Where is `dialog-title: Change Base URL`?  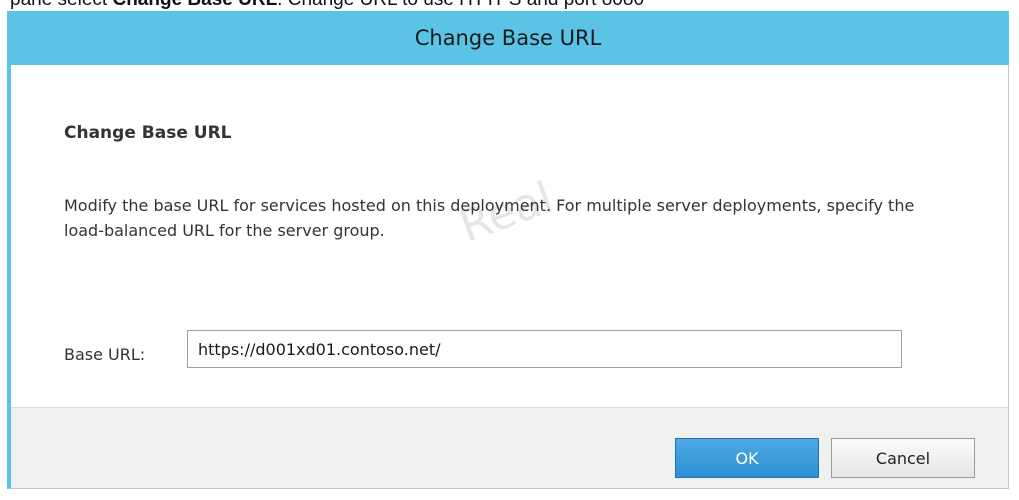 dialog-title: Change Base URL is located at coordinates (508, 38).